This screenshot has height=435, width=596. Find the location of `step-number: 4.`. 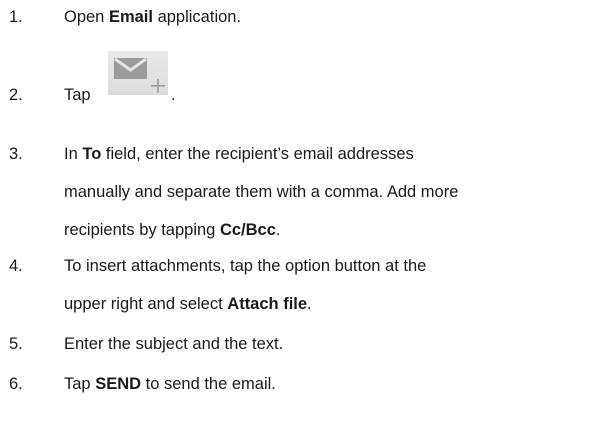

step-number: 4. is located at coordinates (16, 266).